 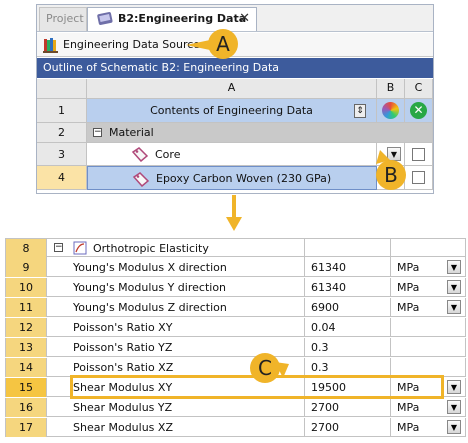 What do you see at coordinates (383, 157) in the screenshot?
I see `callout-b-pointer` at bounding box center [383, 157].